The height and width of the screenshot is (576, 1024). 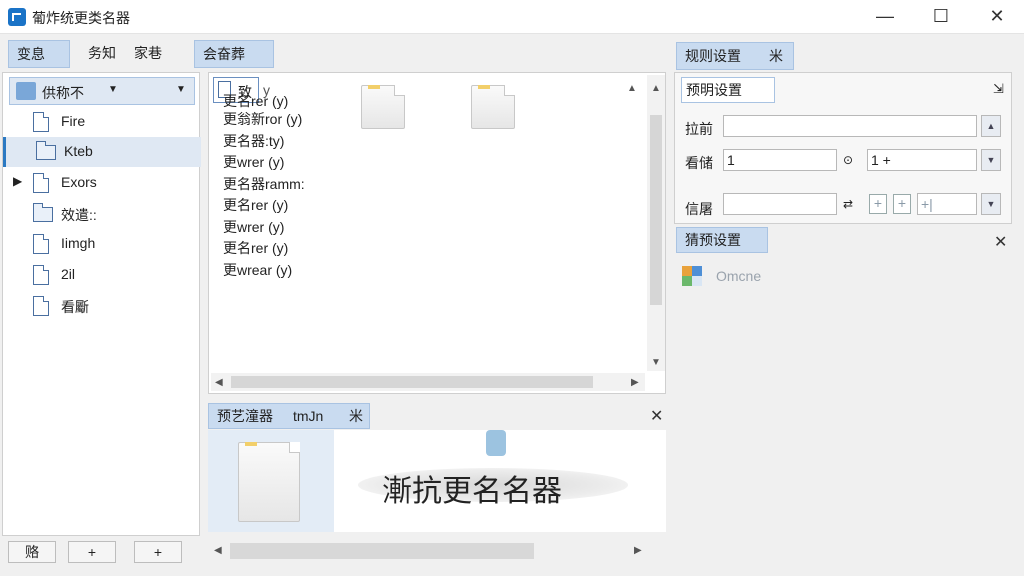 What do you see at coordinates (1000, 242) in the screenshot?
I see `preset-close-icon: ✕` at bounding box center [1000, 242].